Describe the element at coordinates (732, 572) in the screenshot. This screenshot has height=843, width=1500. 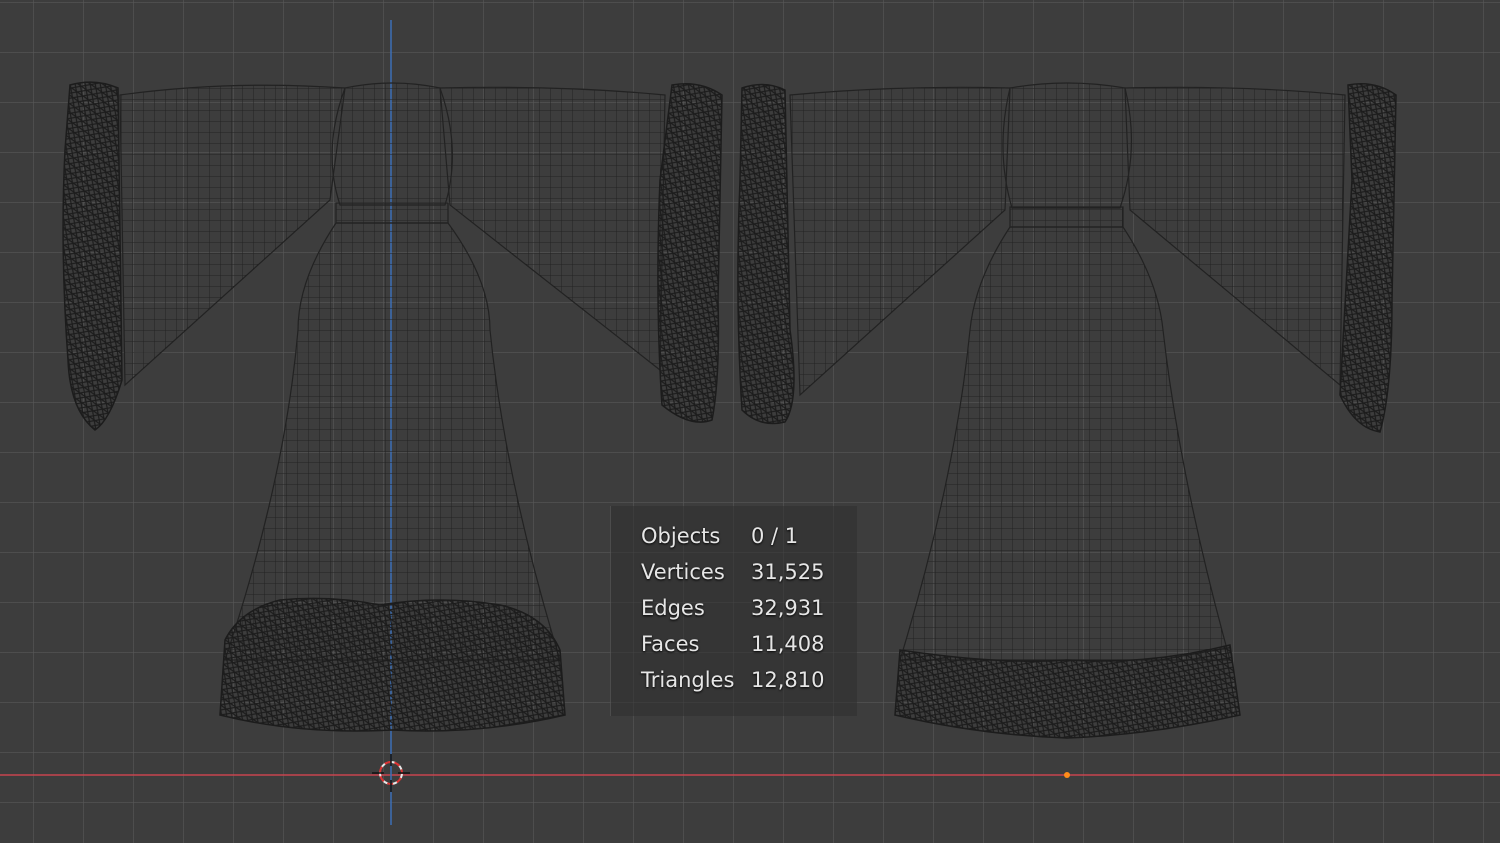
I see `stat-row-vertices: Vertices 31,525` at that location.